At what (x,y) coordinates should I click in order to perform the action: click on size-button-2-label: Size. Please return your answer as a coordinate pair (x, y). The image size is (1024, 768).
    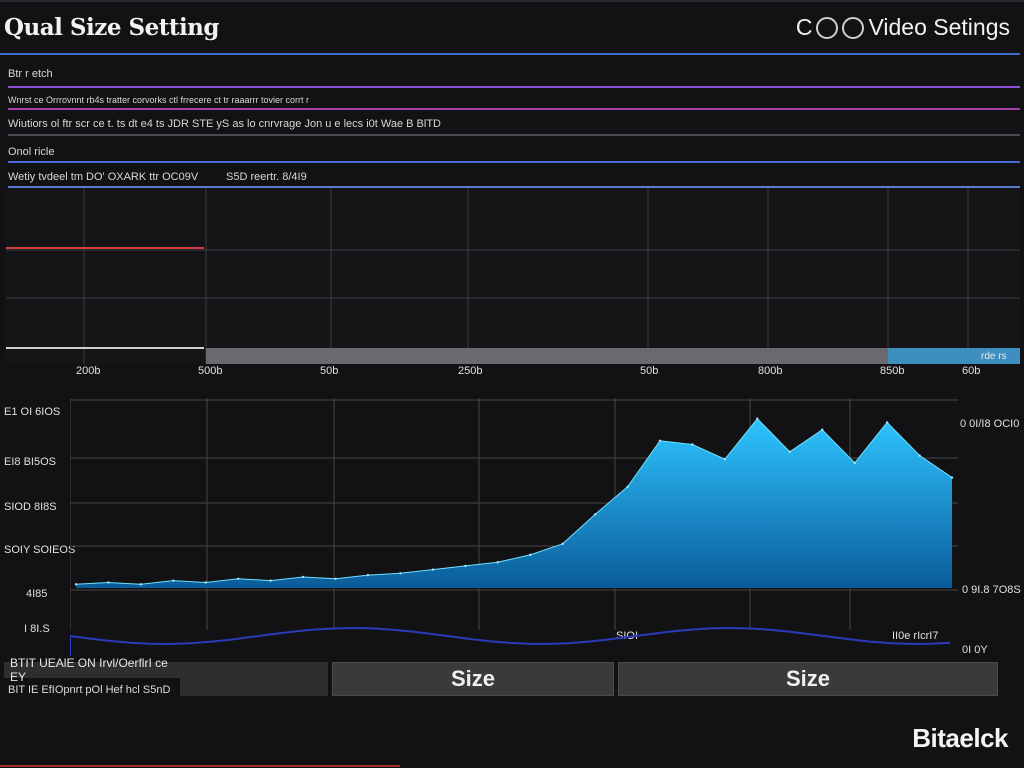
    Looking at the image, I should click on (808, 678).